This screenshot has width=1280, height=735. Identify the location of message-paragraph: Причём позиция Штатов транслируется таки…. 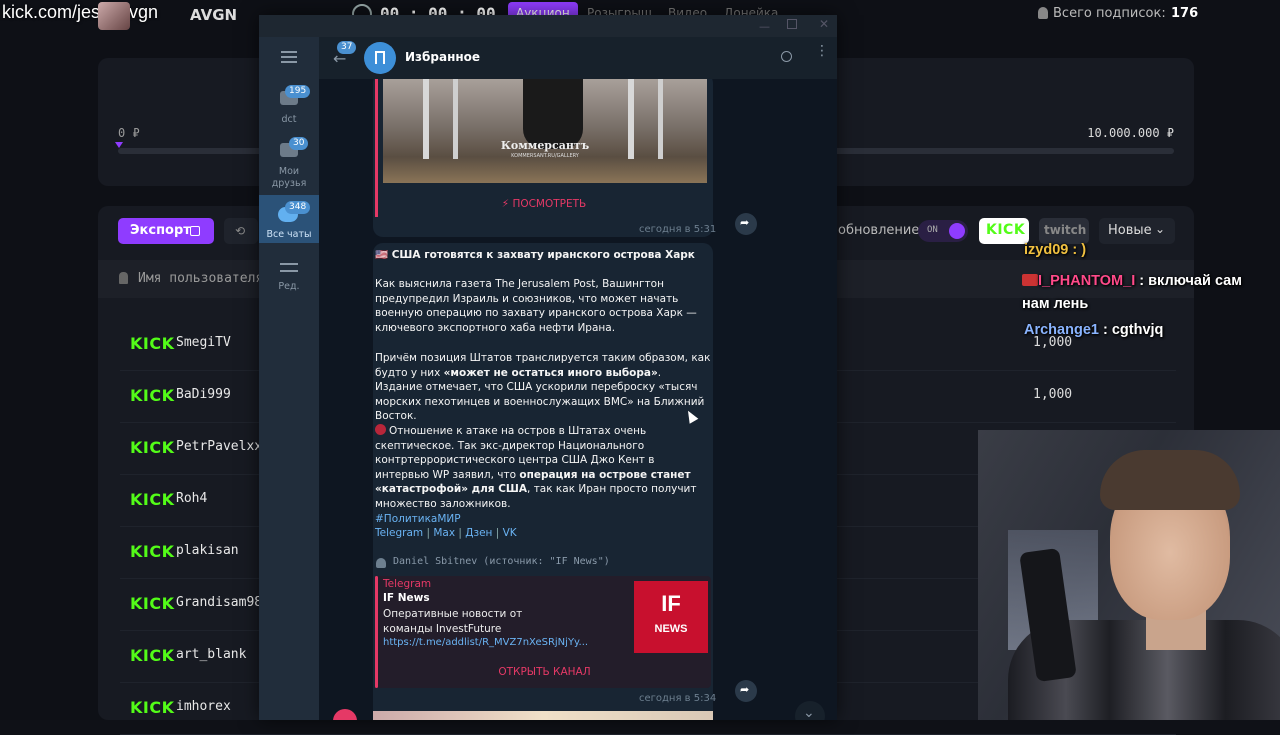
(543, 387).